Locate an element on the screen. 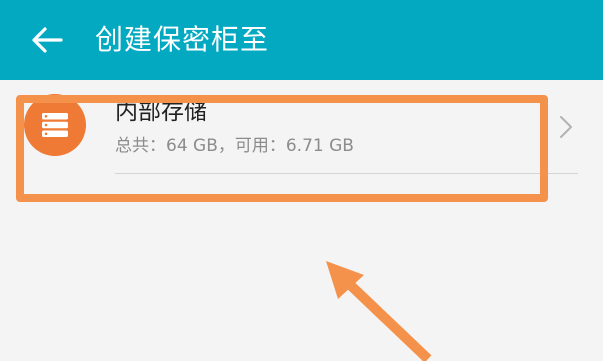 The height and width of the screenshot is (361, 603). storage-title: 内部存储 is located at coordinates (161, 112).